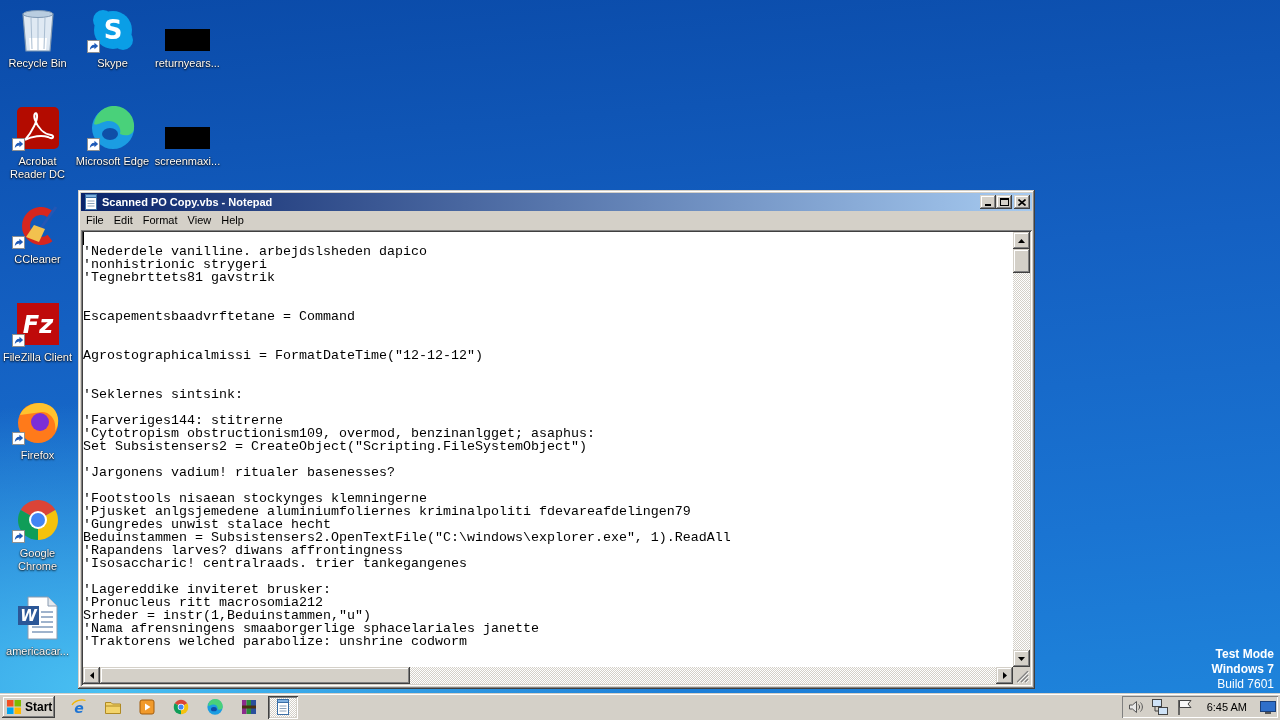  I want to click on scroll-right-button, so click(1004, 675).